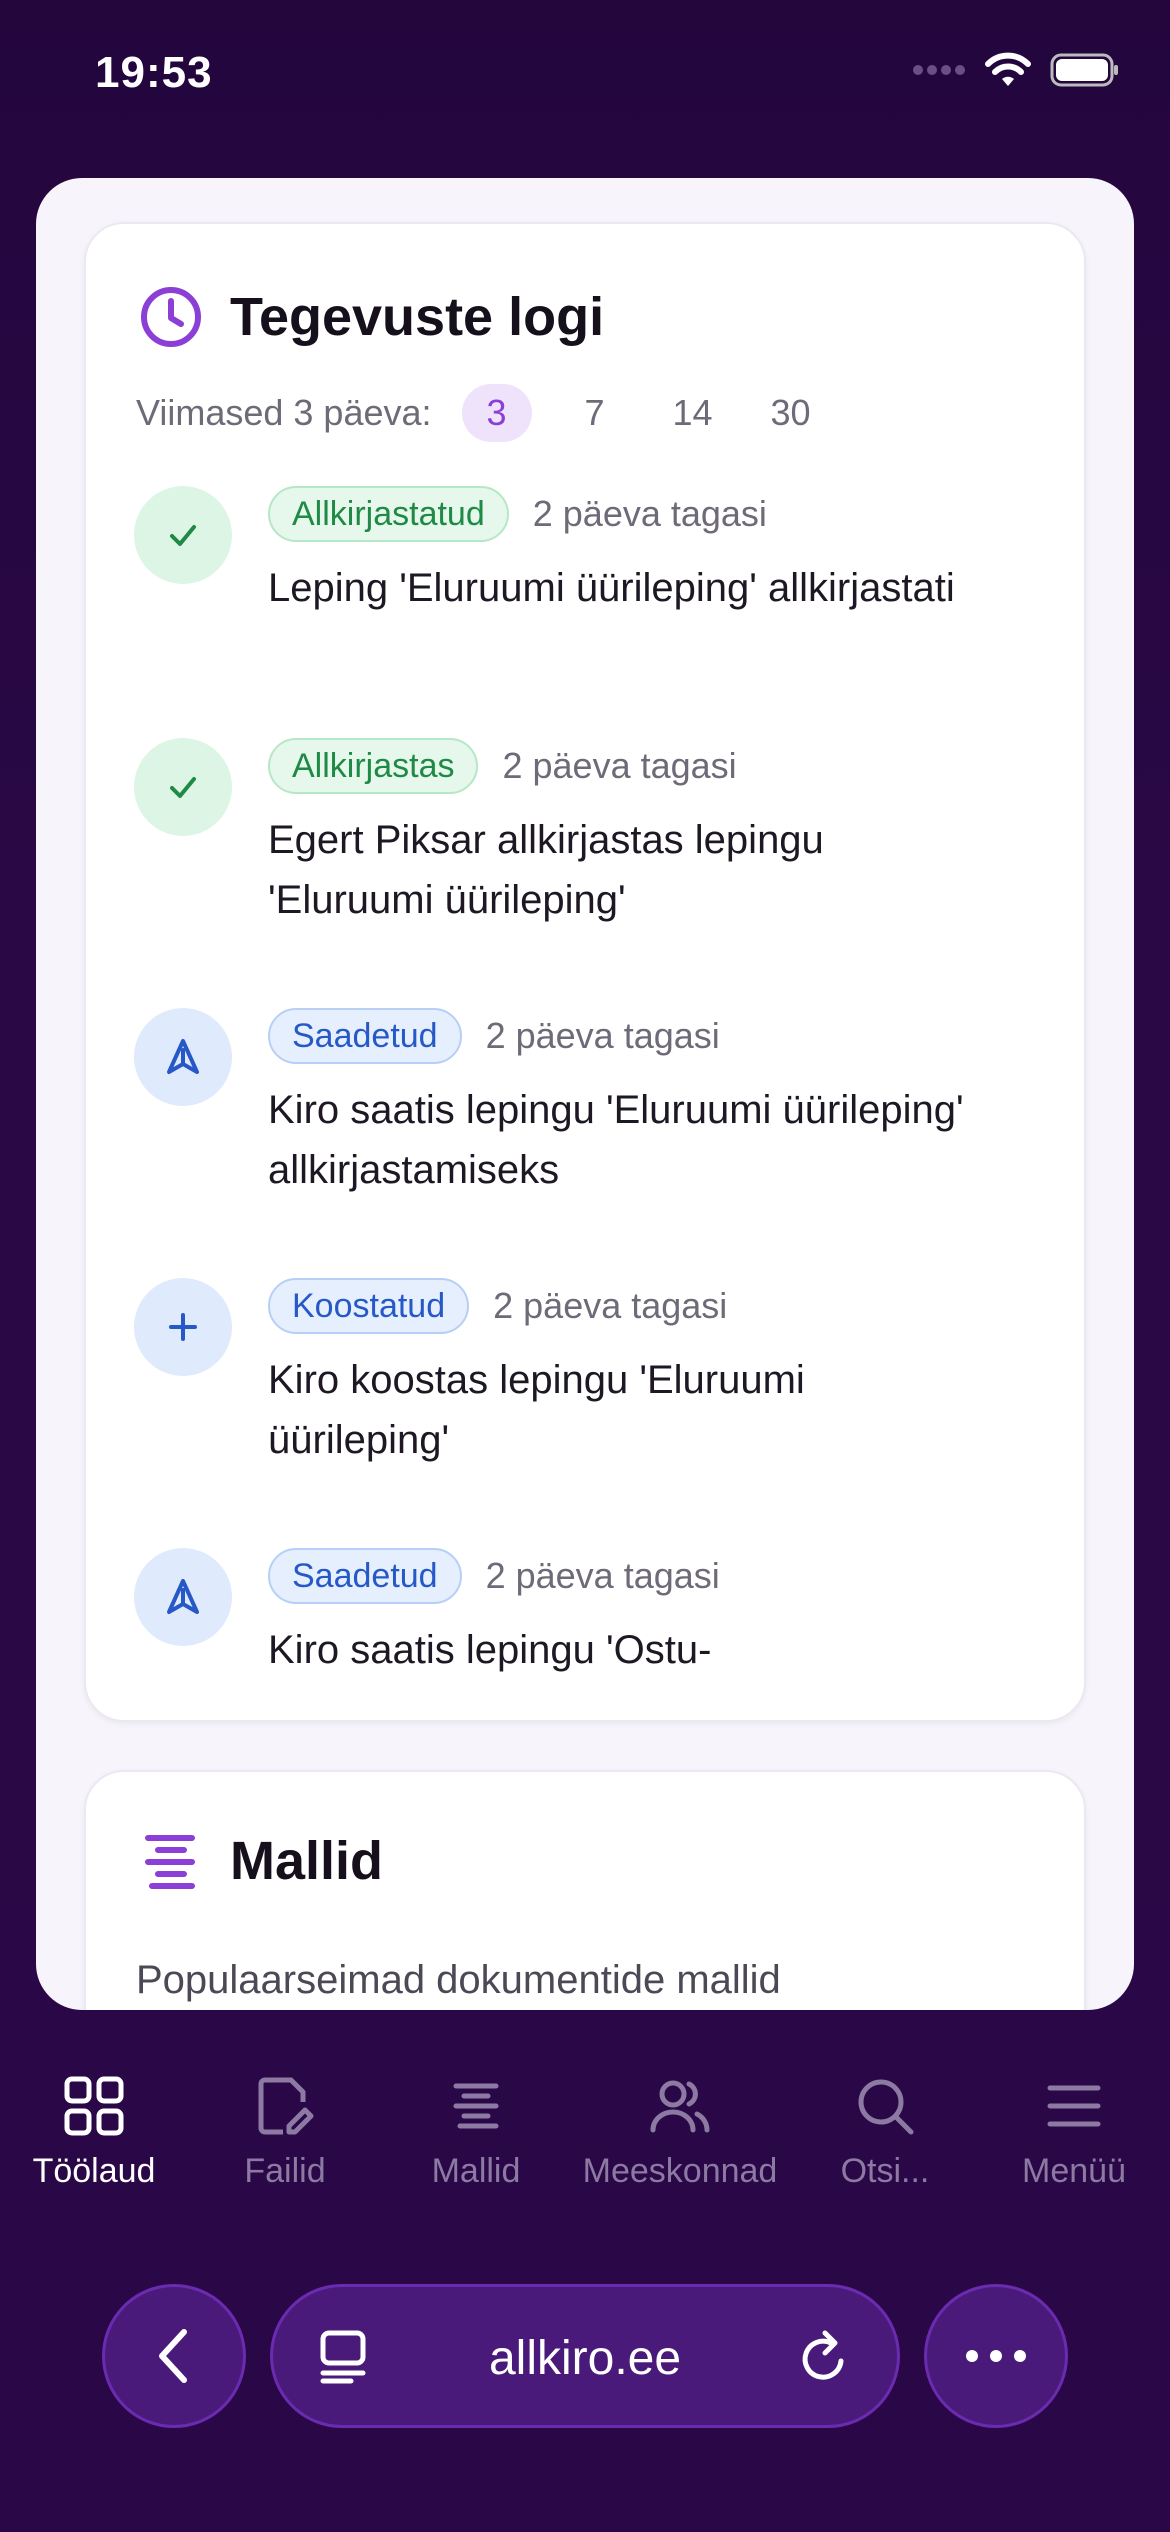 The width and height of the screenshot is (1170, 2532). Describe the element at coordinates (458, 1980) in the screenshot. I see `templates-subtitle: Populaarseimad dokumentide mallid` at that location.